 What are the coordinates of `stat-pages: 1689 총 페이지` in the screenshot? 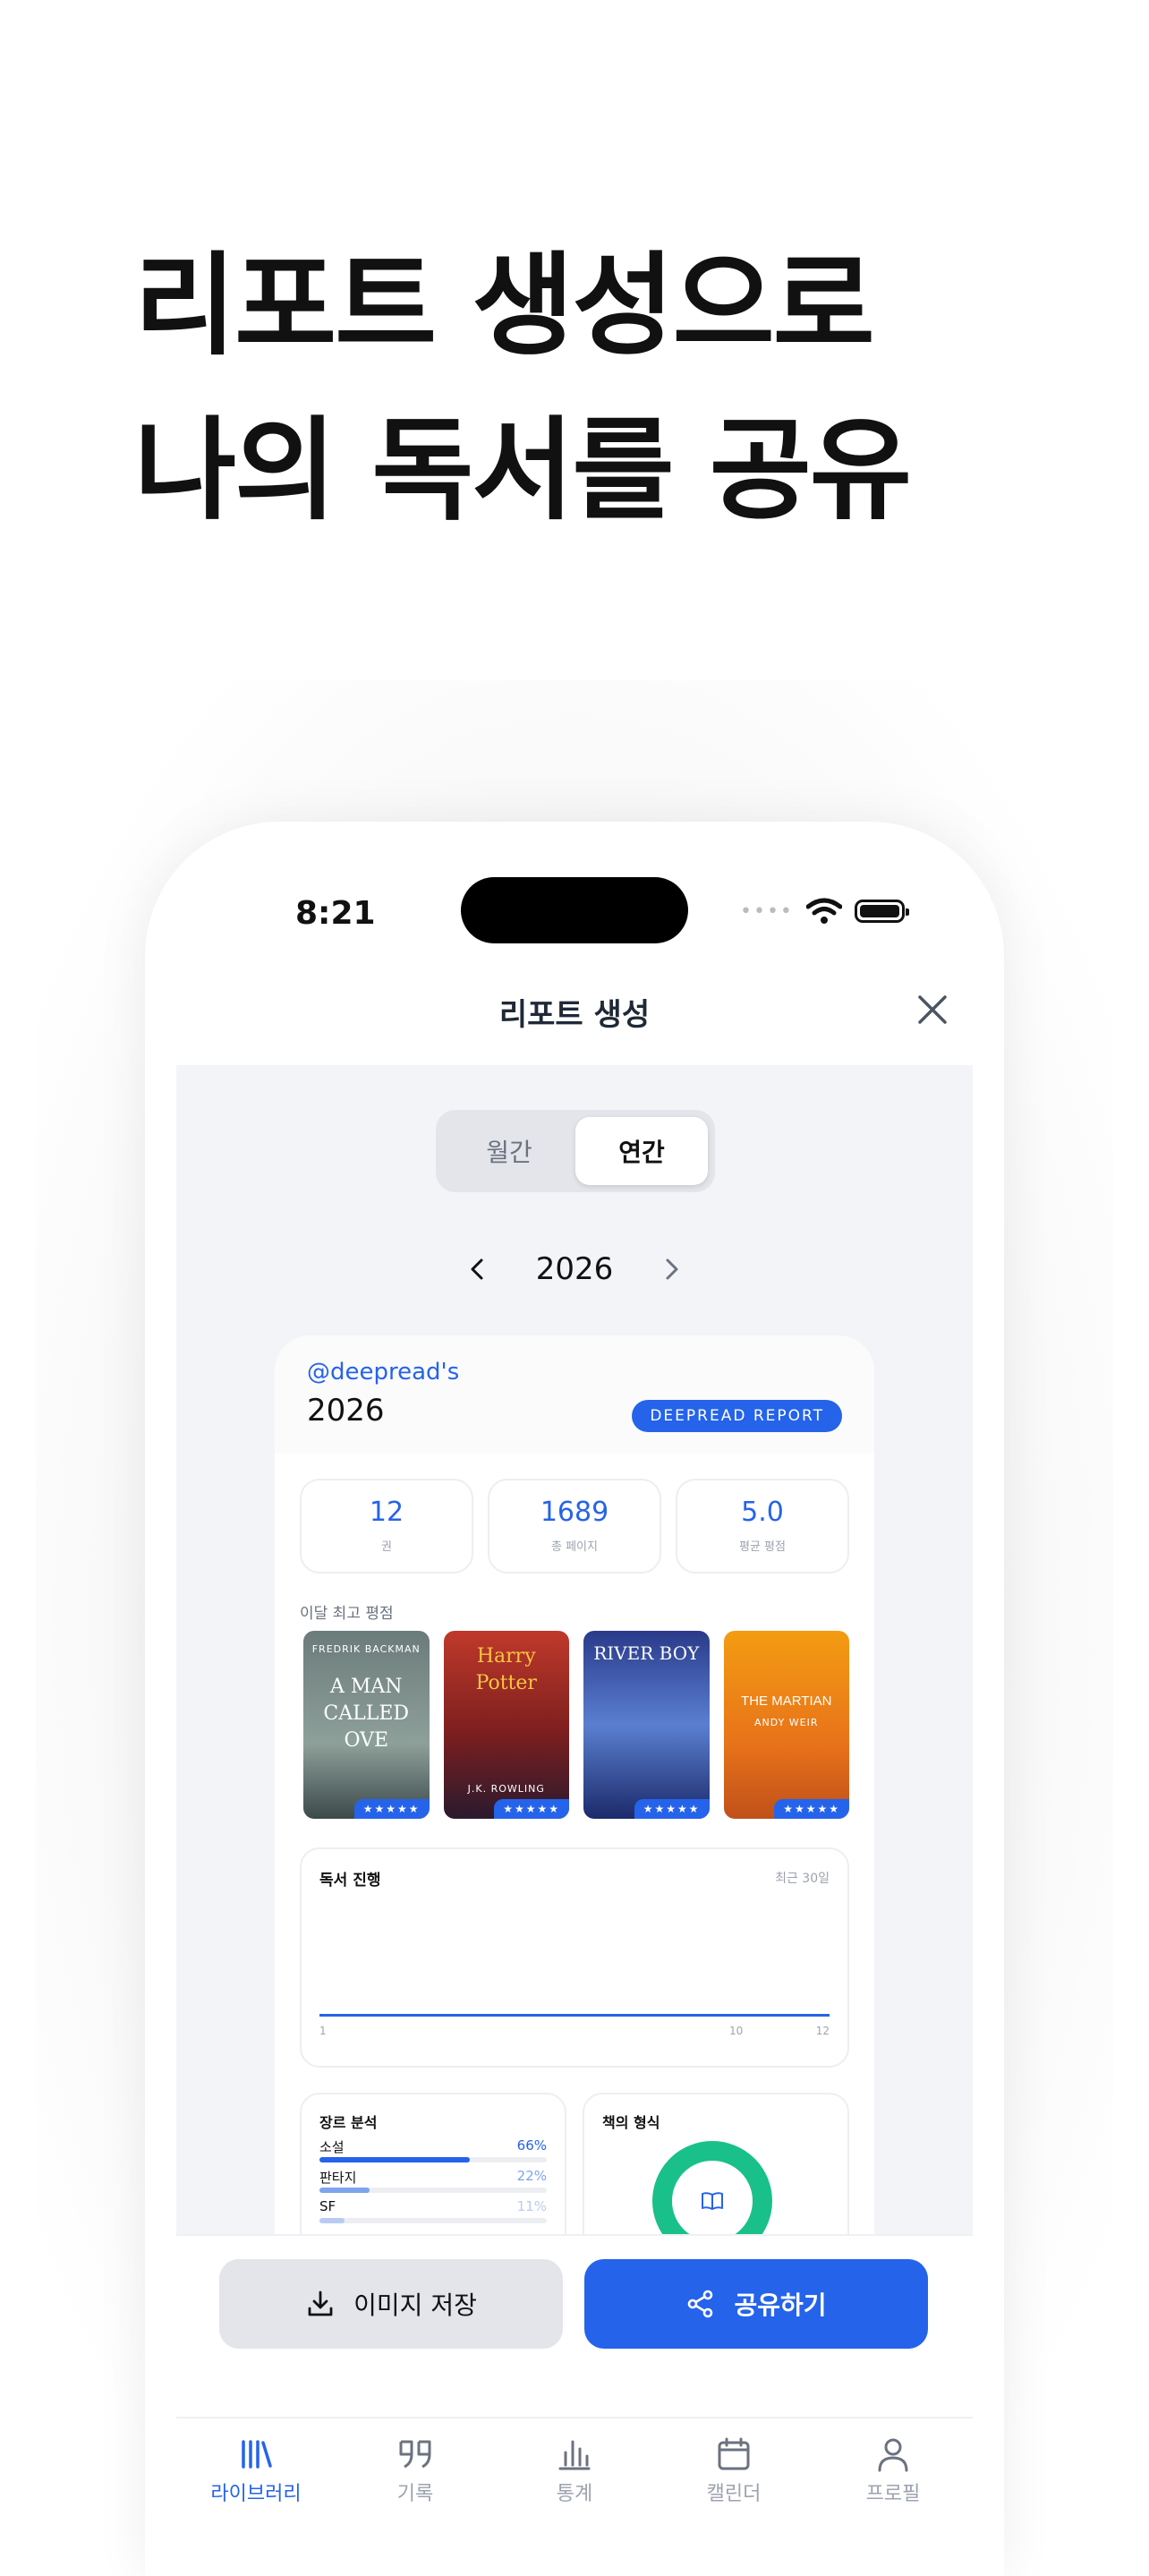 It's located at (574, 1526).